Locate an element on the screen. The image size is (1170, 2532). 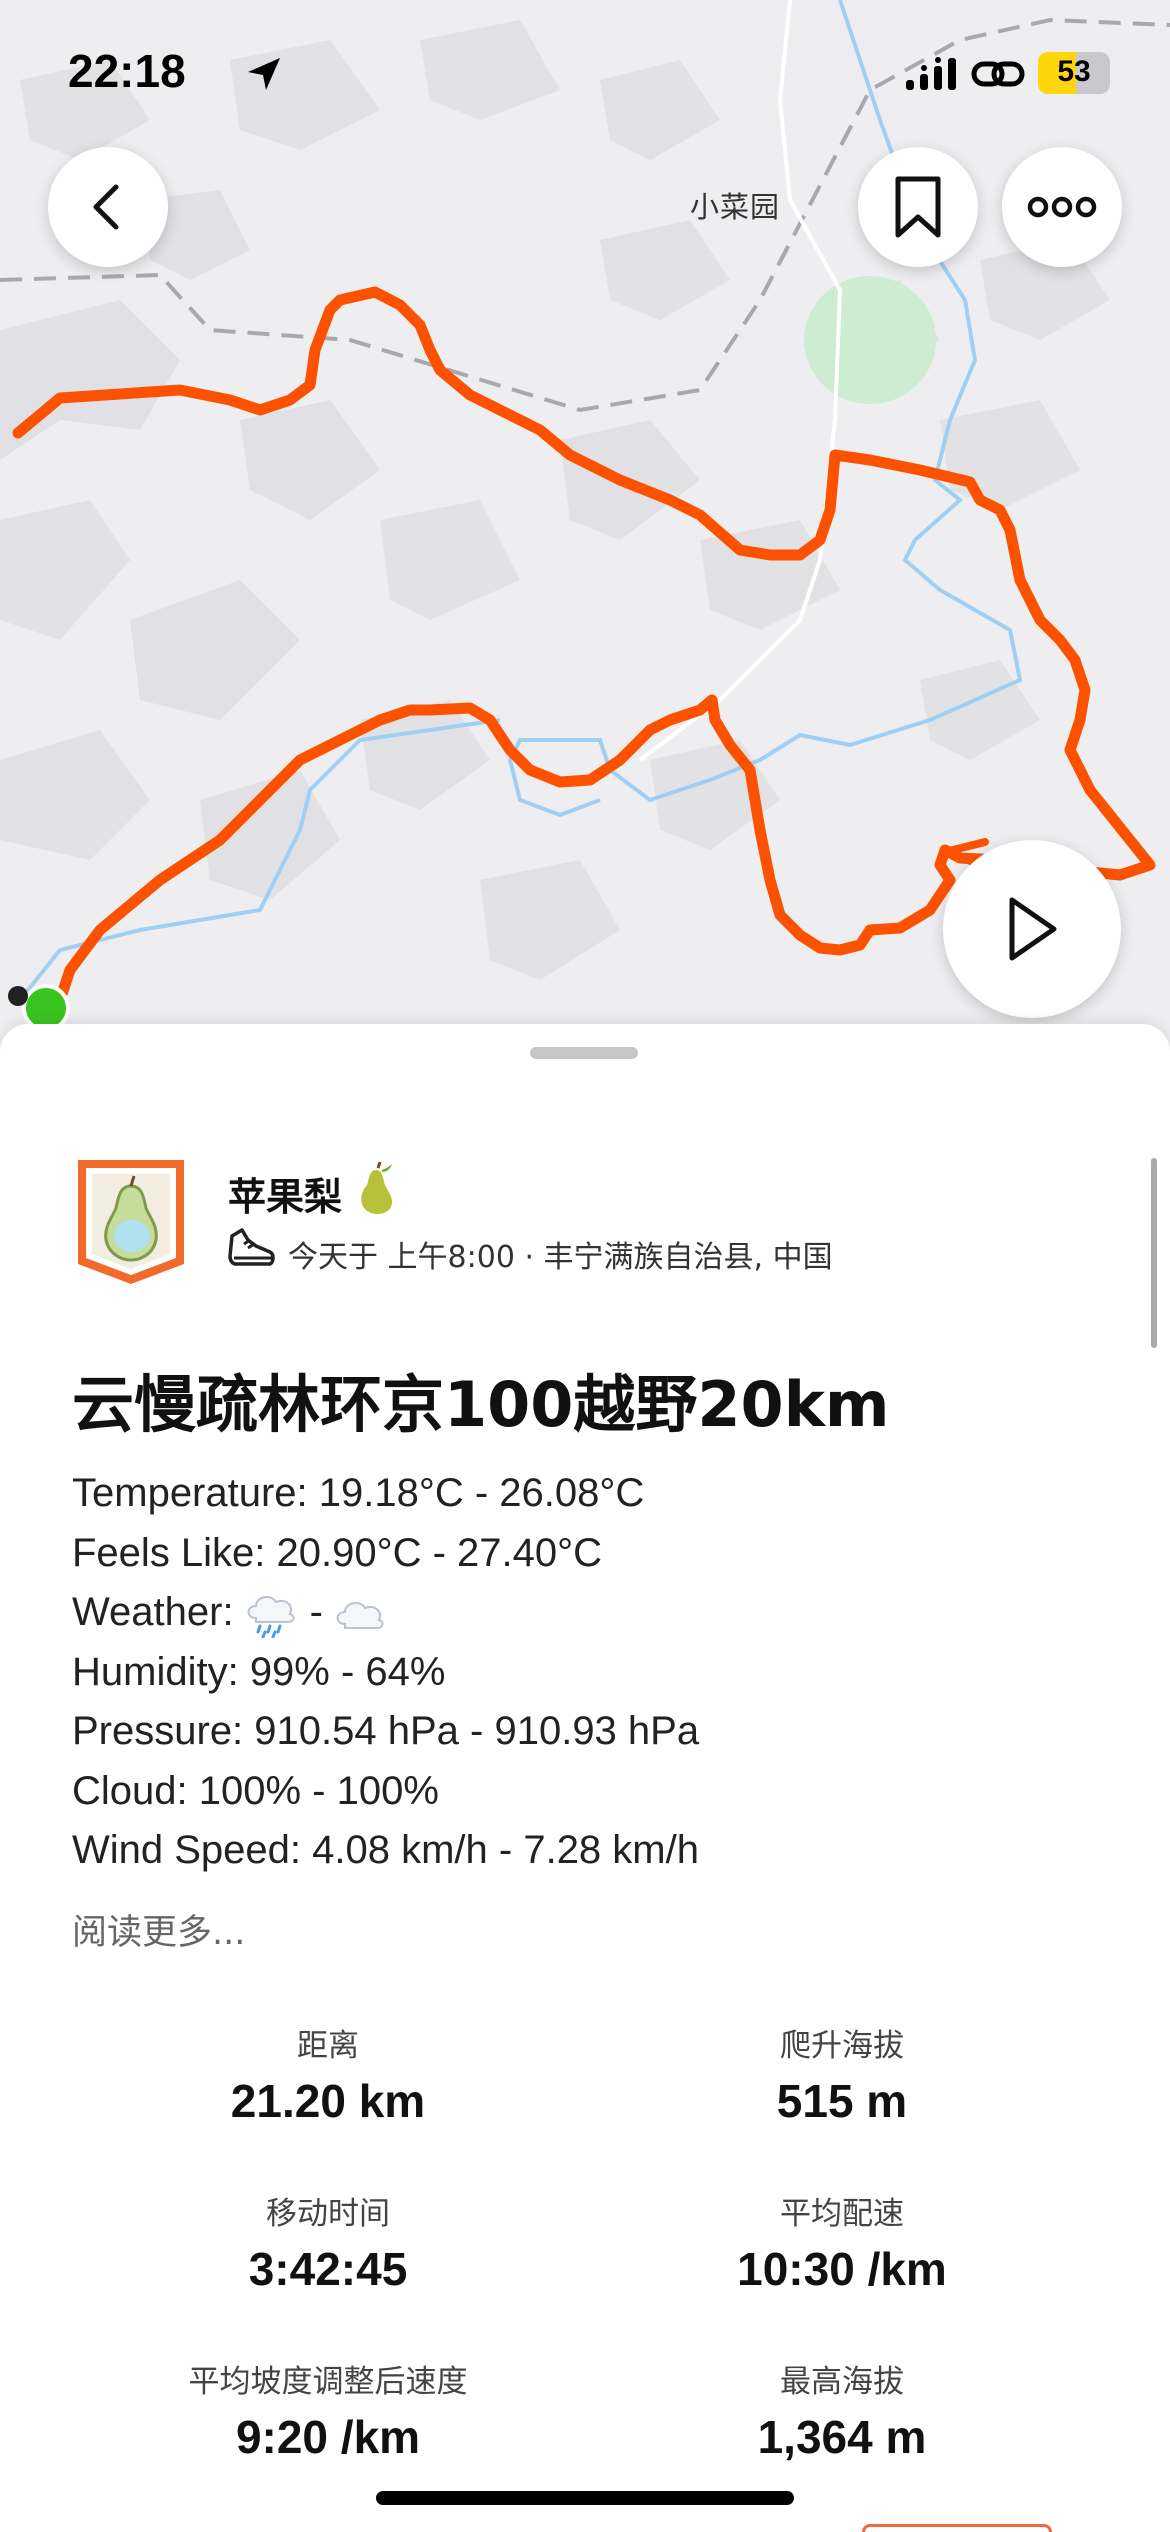
back-button is located at coordinates (108, 207).